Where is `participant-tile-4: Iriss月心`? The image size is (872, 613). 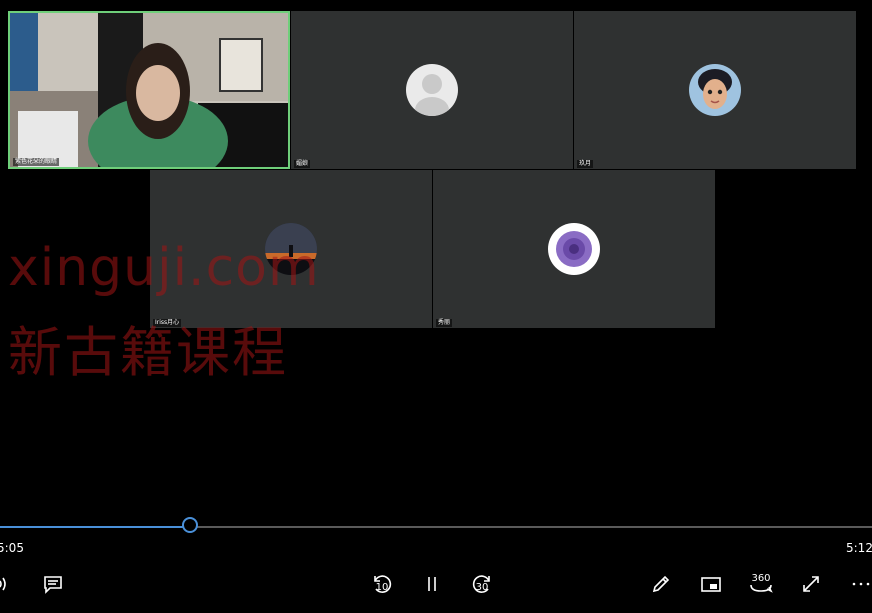
participant-tile-4: Iriss月心 is located at coordinates (291, 249).